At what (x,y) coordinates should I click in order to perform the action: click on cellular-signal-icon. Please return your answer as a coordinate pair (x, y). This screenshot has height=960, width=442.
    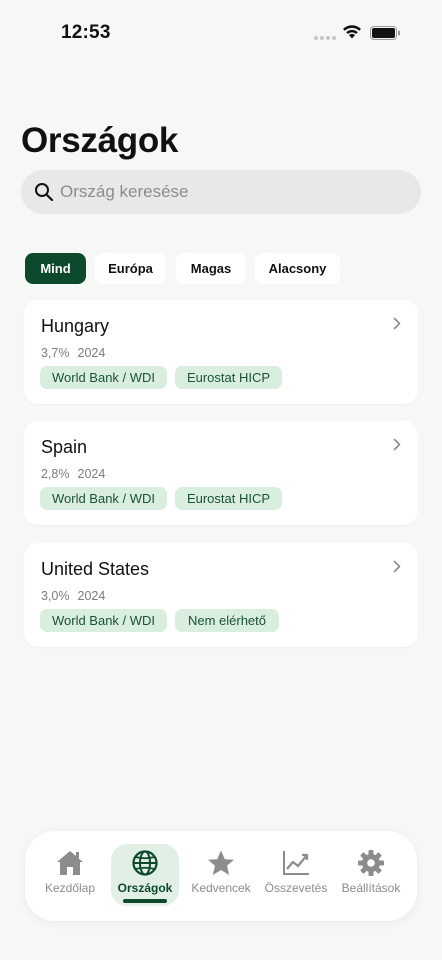
    Looking at the image, I should click on (325, 38).